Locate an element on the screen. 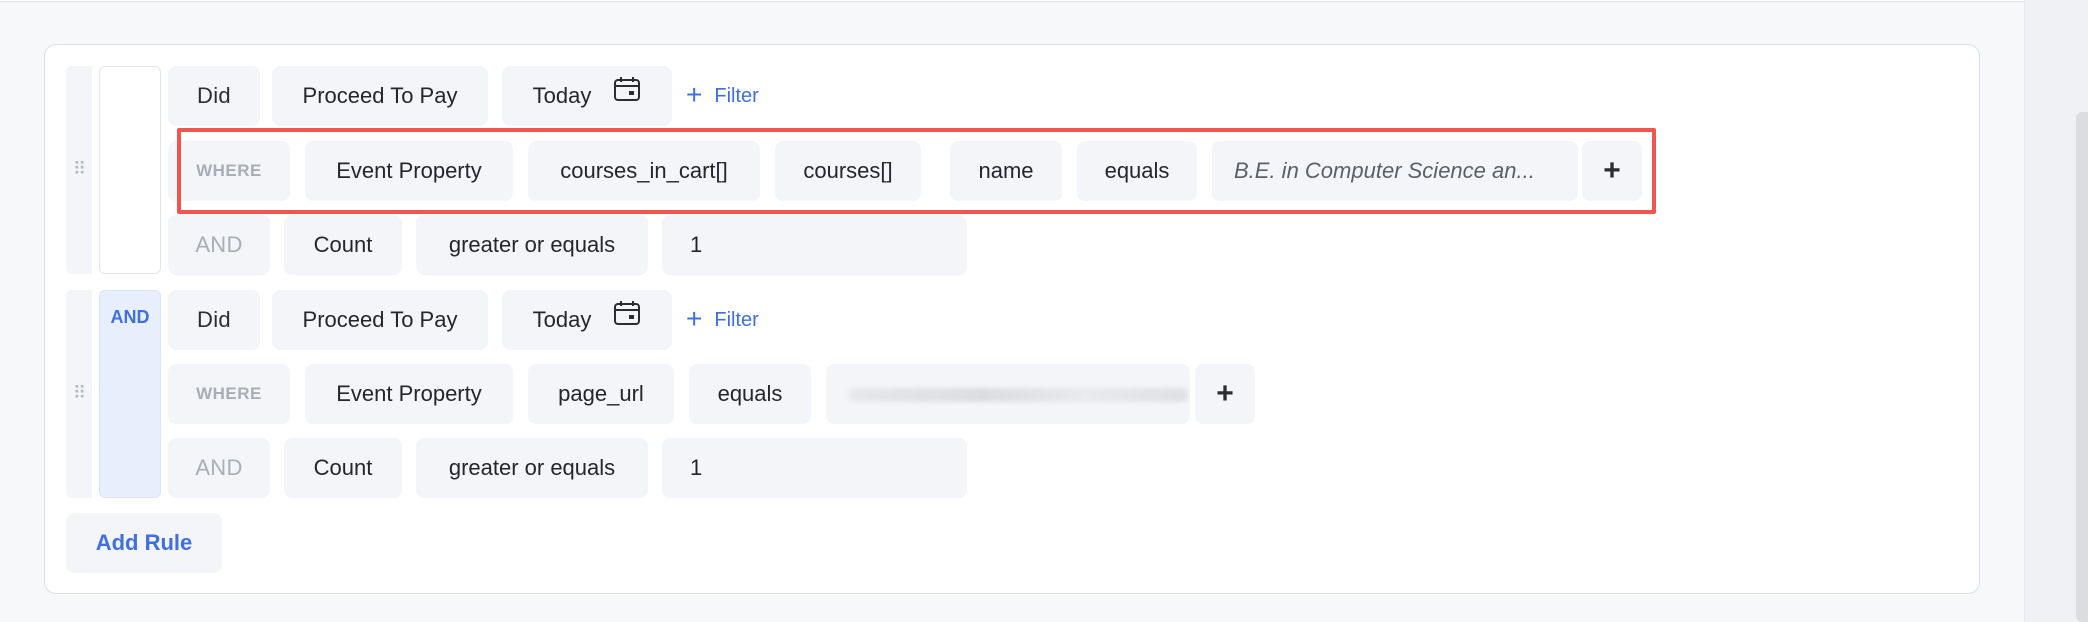 Image resolution: width=2088 pixels, height=622 pixels. property-selector: page_url is located at coordinates (601, 394).